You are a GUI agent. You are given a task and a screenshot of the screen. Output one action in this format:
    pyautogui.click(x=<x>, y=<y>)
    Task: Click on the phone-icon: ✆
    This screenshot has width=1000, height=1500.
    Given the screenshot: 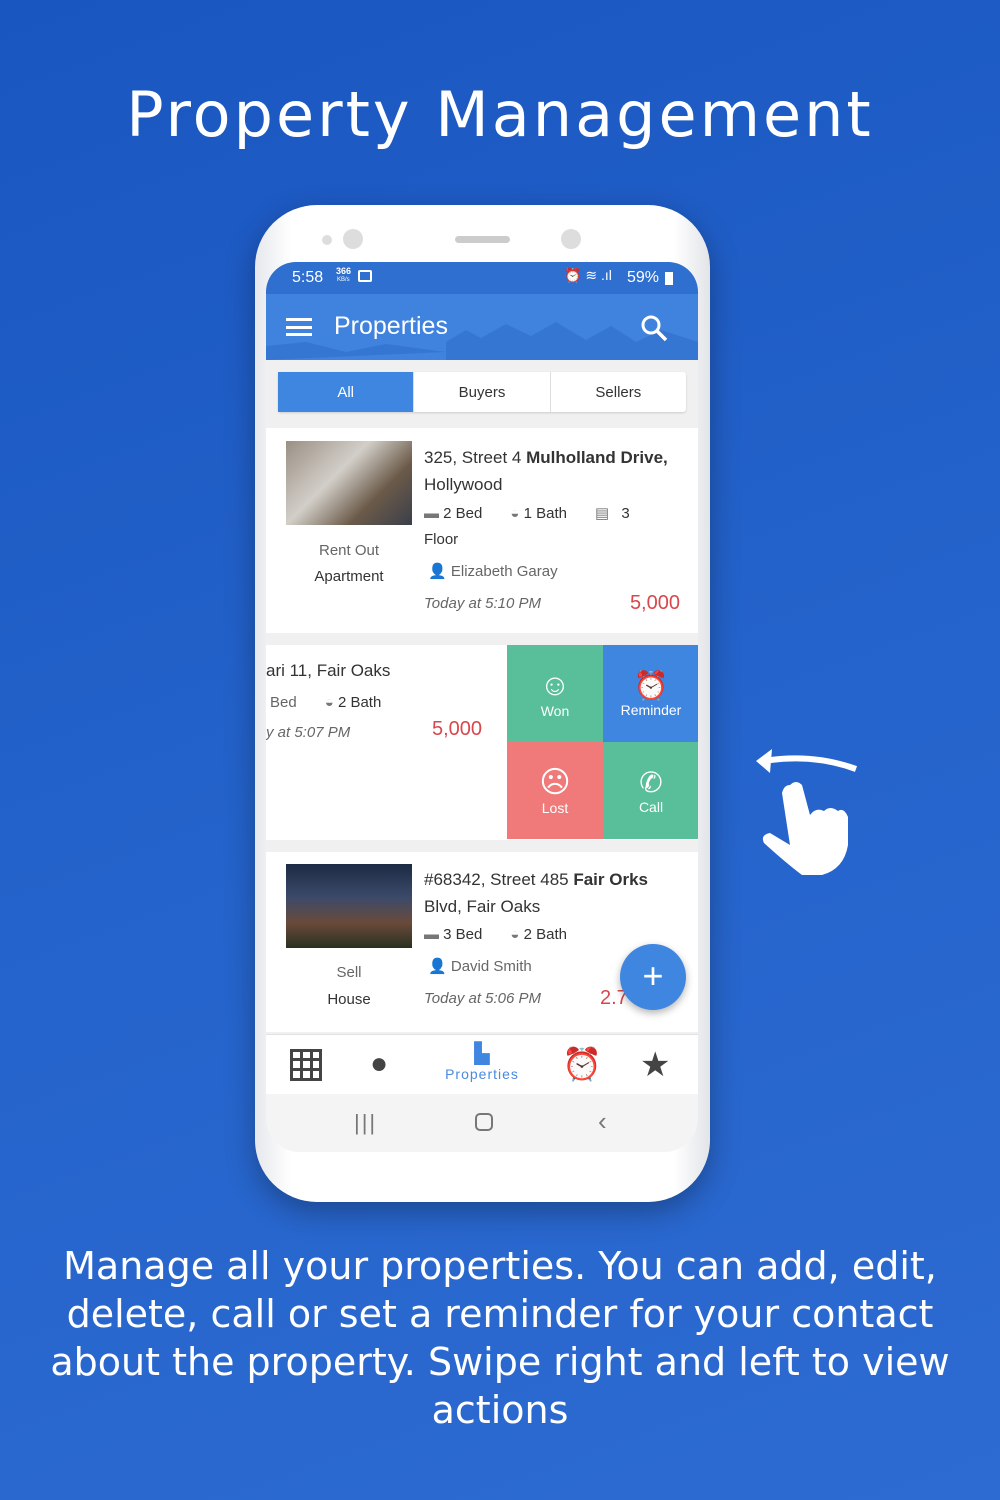 What is the action you would take?
    pyautogui.click(x=651, y=782)
    